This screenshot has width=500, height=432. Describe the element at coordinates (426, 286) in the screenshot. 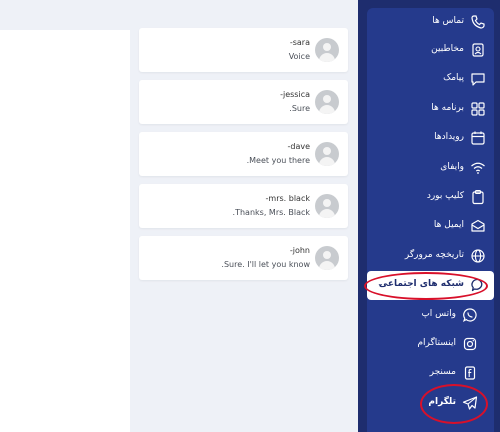

I see `highlight-ring-social` at that location.